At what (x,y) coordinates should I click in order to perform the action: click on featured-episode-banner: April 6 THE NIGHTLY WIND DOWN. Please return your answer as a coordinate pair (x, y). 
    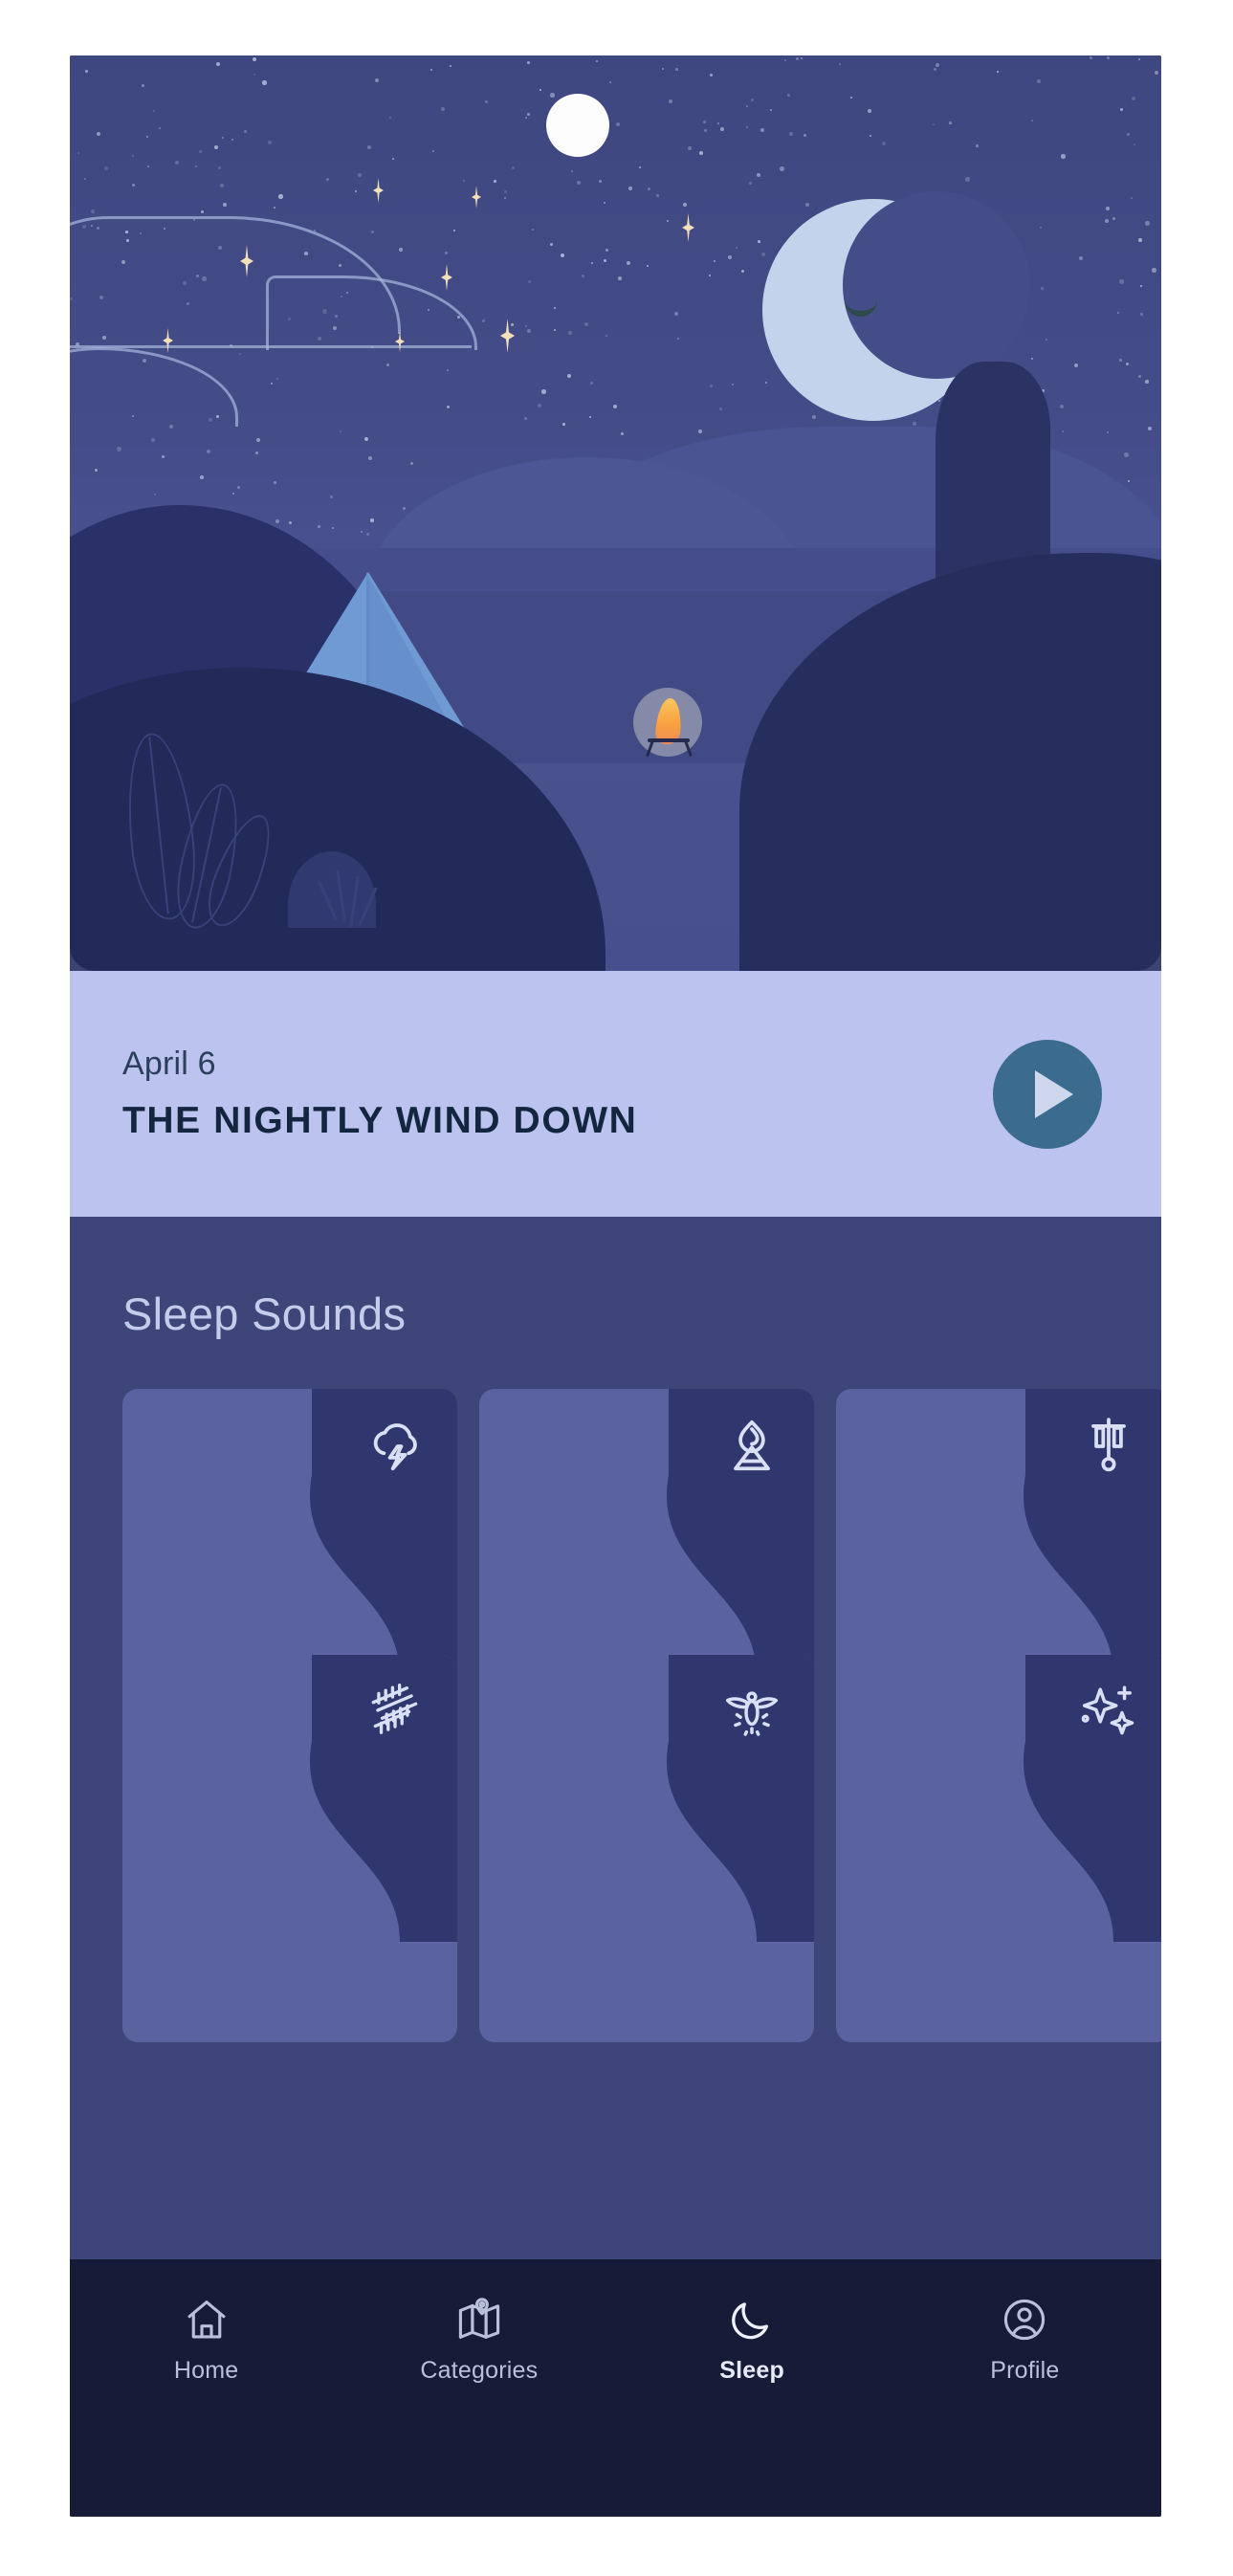
    Looking at the image, I should click on (615, 1094).